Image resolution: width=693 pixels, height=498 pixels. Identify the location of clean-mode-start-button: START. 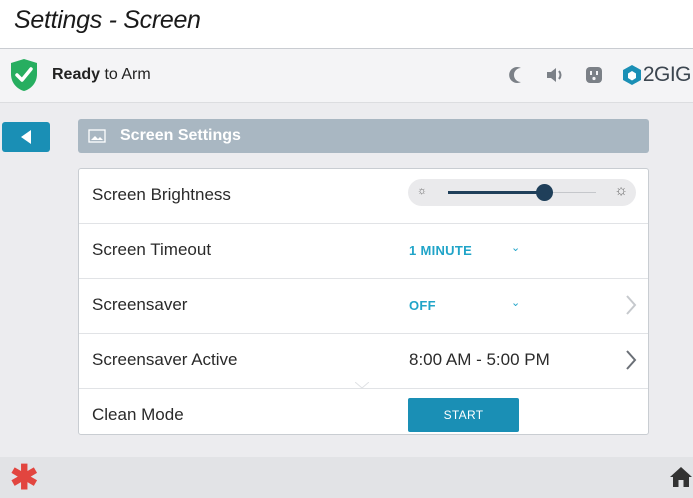
(463, 415).